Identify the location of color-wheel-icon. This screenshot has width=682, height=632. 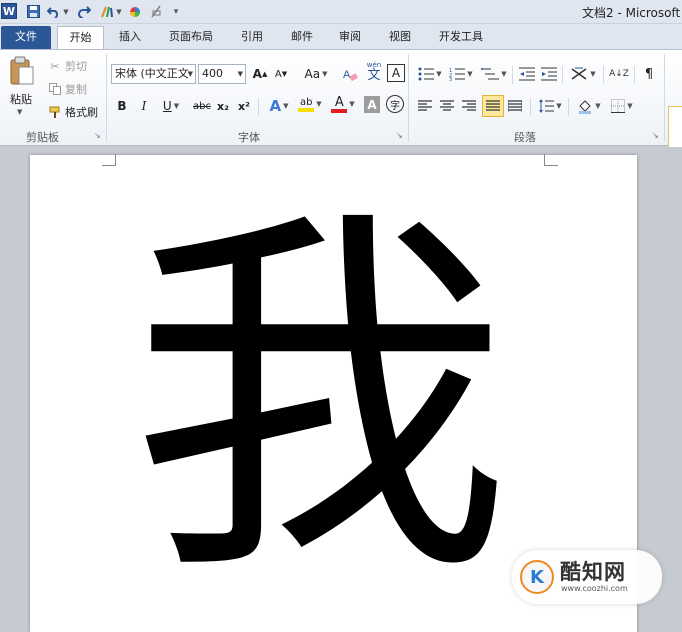
(135, 11).